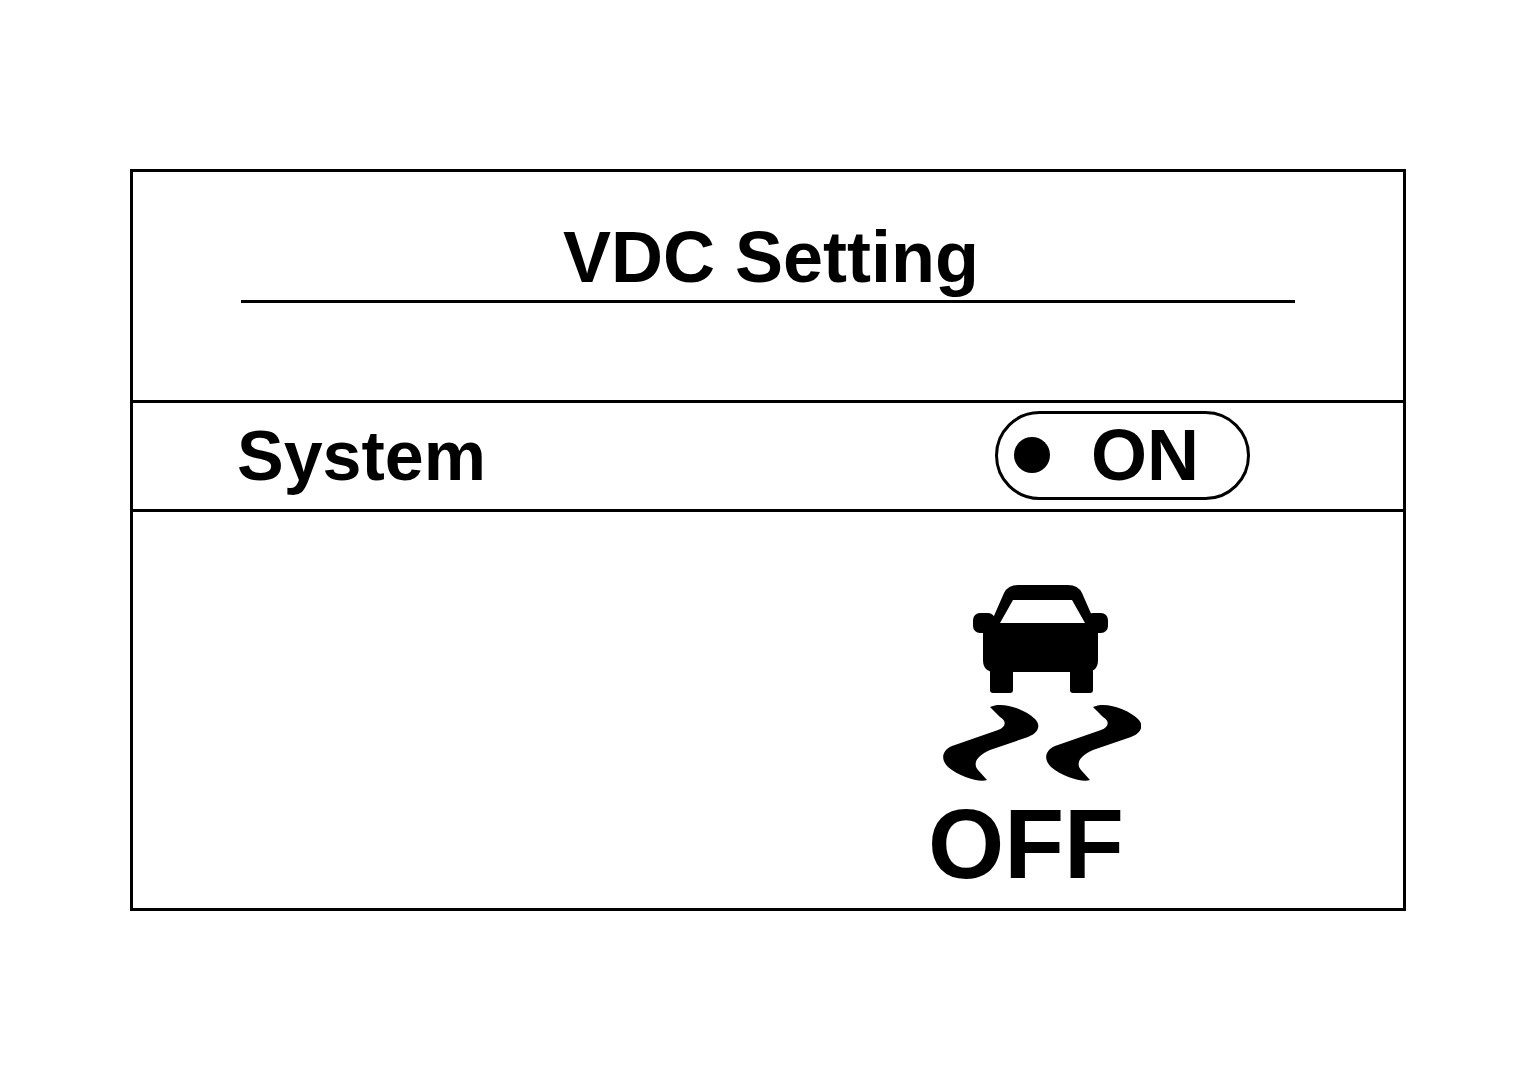  Describe the element at coordinates (1026, 844) in the screenshot. I see `indicator-label: OFF` at that location.